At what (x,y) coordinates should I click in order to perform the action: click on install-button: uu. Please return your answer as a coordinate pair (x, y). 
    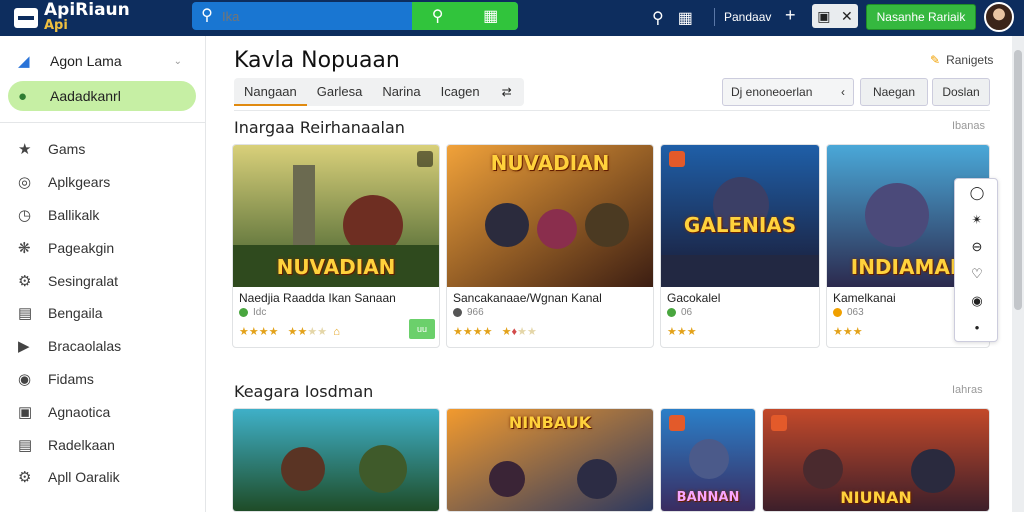
    Looking at the image, I should click on (422, 329).